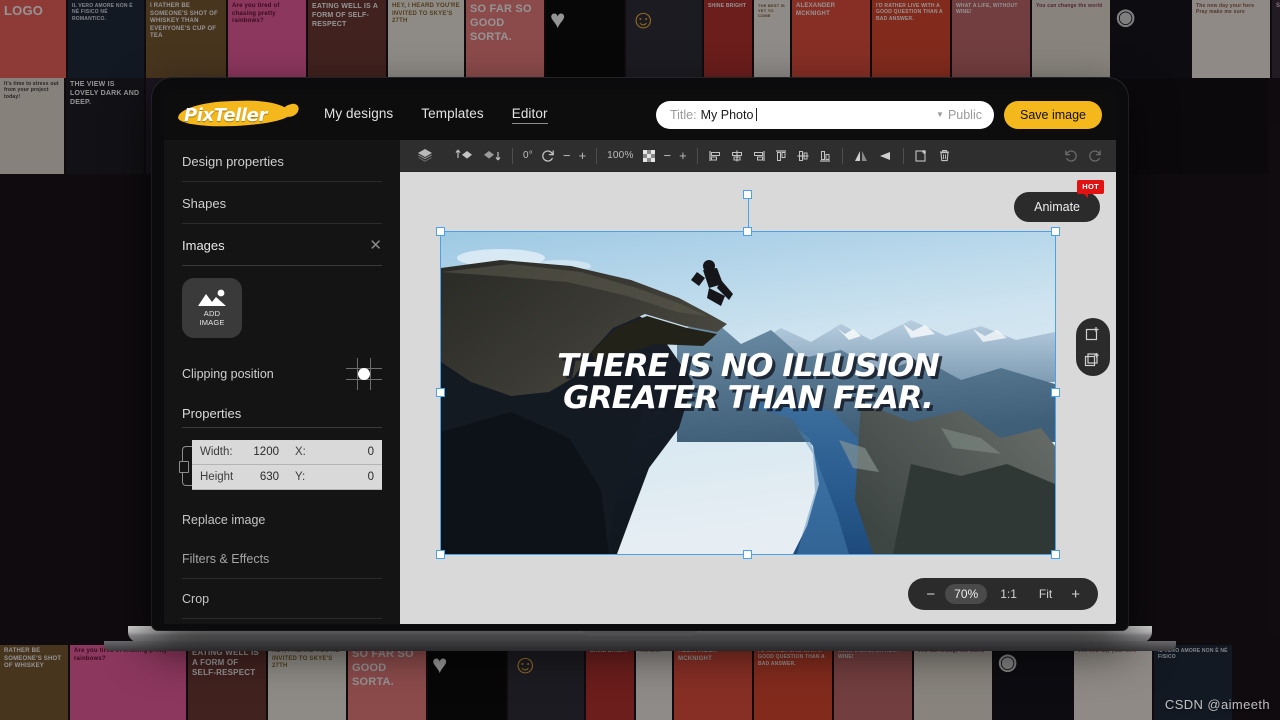 This screenshot has width=1280, height=720. Describe the element at coordinates (1217, 704) in the screenshot. I see `watermark: CSDN @aimeeth` at that location.